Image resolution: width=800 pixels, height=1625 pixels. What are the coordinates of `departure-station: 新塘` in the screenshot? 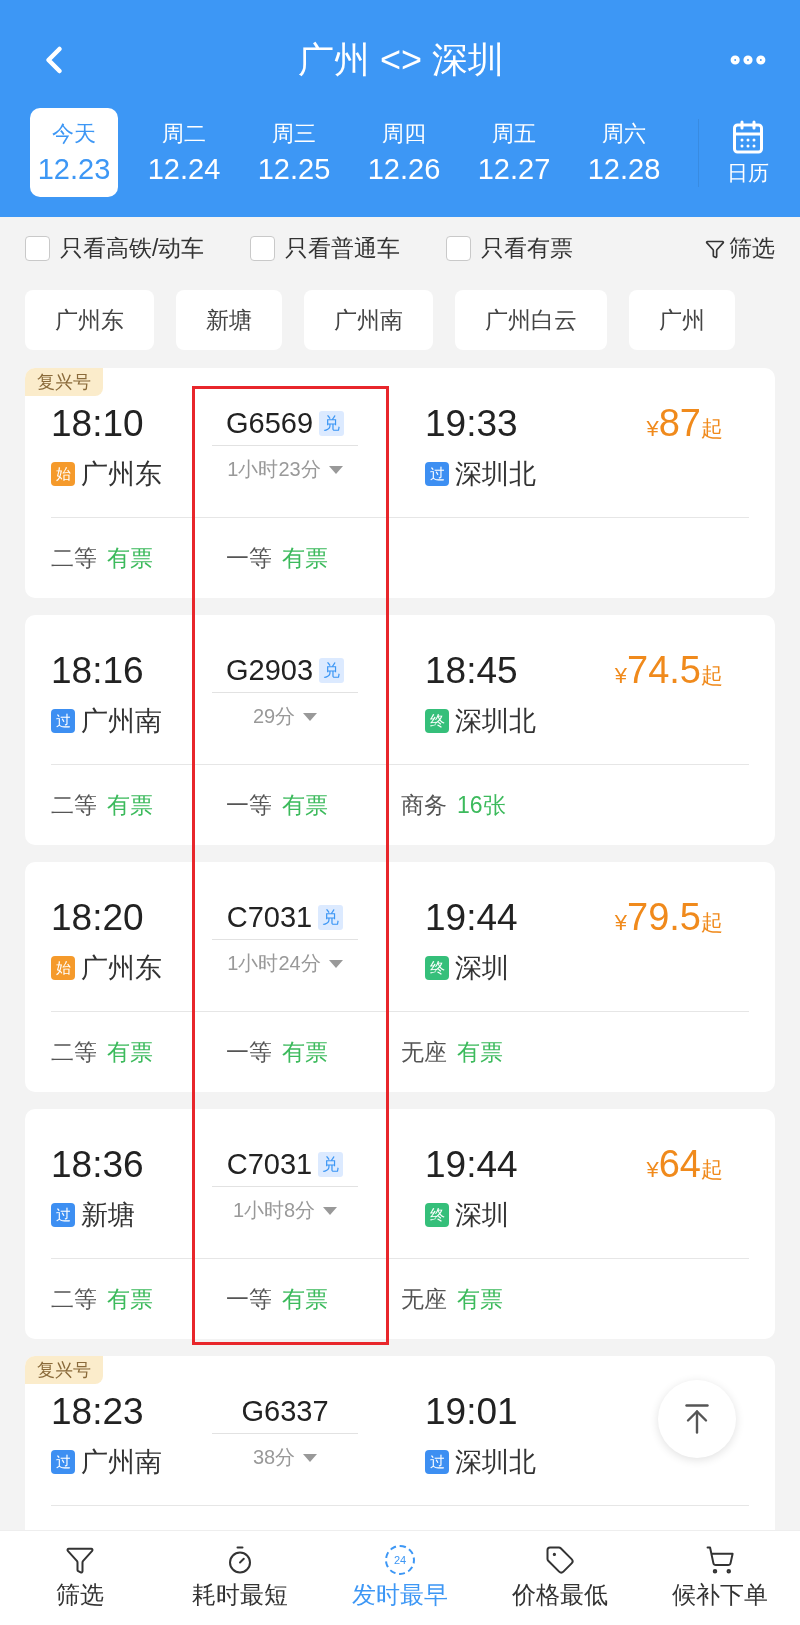 It's located at (108, 1215).